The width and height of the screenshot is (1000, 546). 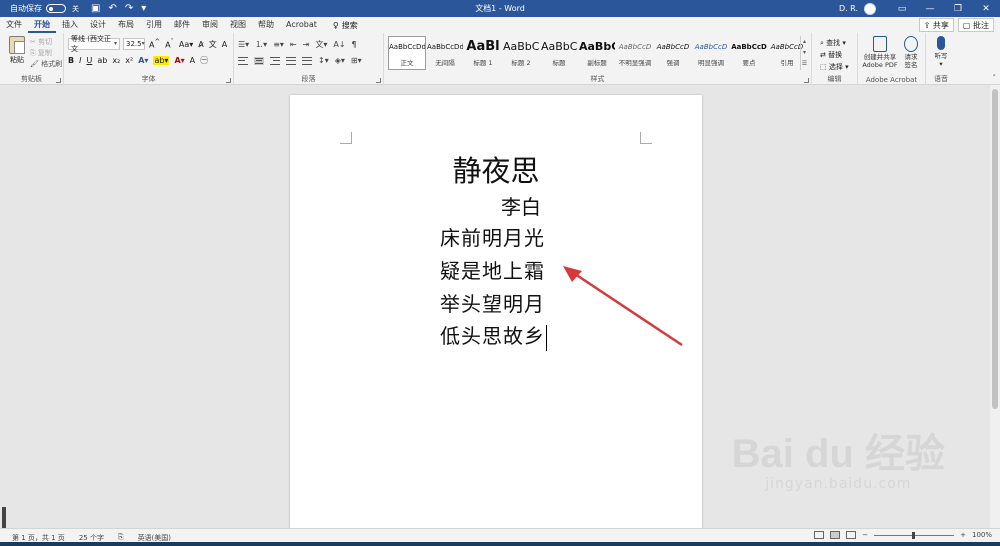 I want to click on redo-icon: ↷, so click(x=129, y=8).